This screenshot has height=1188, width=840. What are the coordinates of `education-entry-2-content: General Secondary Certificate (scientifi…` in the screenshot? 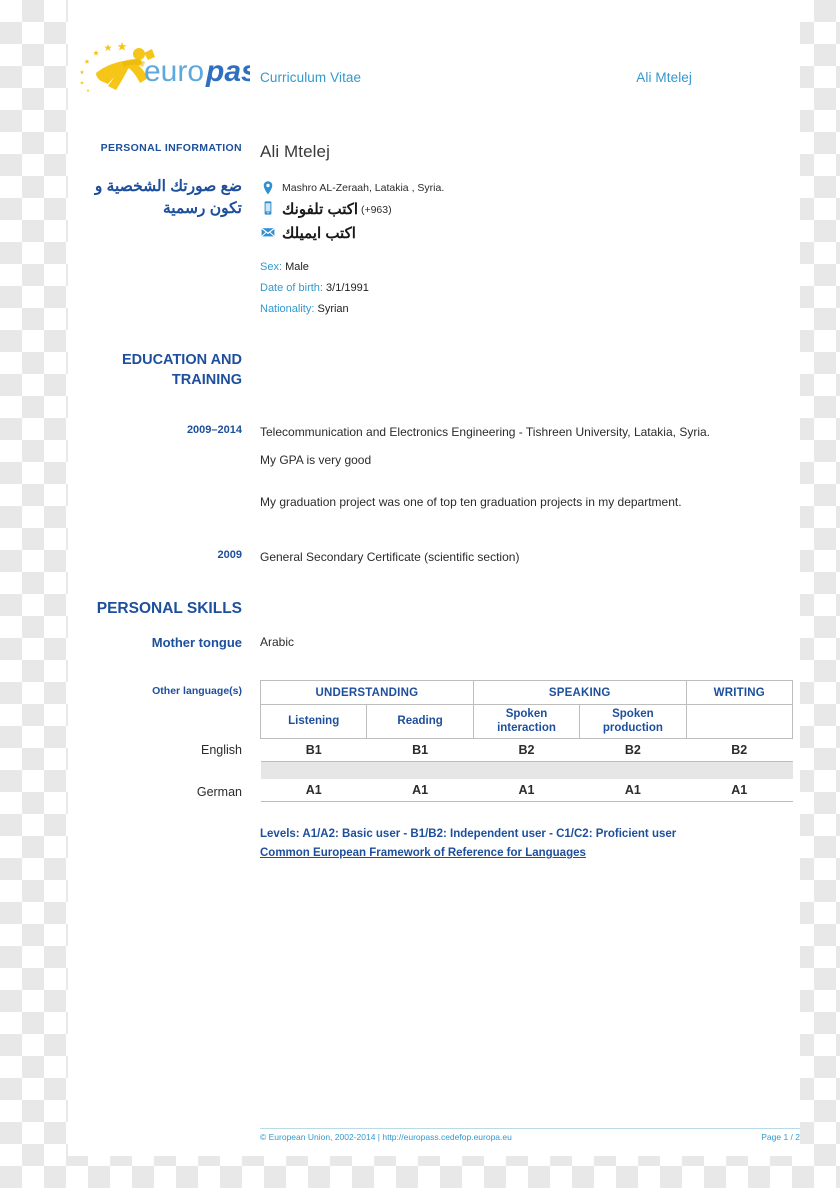 It's located at (530, 557).